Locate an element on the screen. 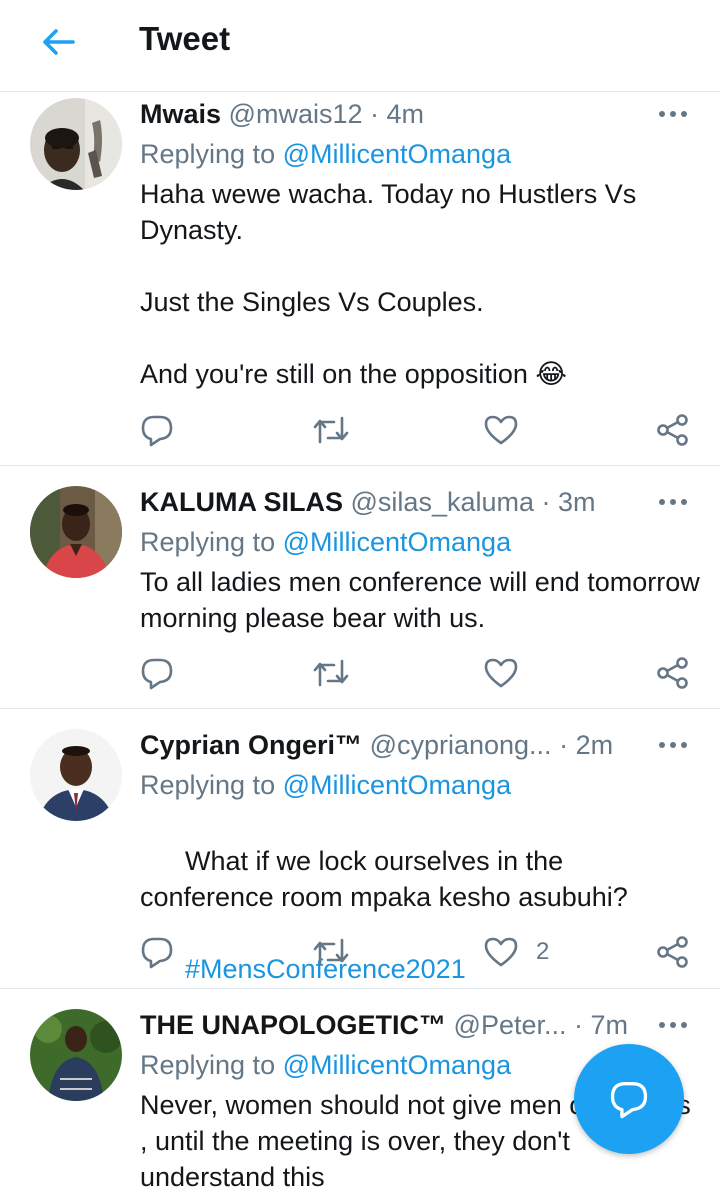 Image resolution: width=720 pixels, height=1199 pixels. compose-reply-button is located at coordinates (629, 1099).